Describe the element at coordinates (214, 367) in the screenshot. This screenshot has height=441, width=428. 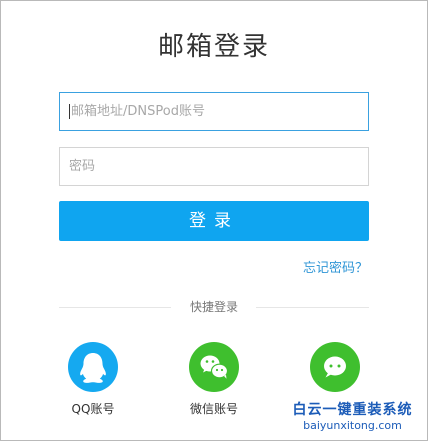
I see `wechat-icon` at that location.